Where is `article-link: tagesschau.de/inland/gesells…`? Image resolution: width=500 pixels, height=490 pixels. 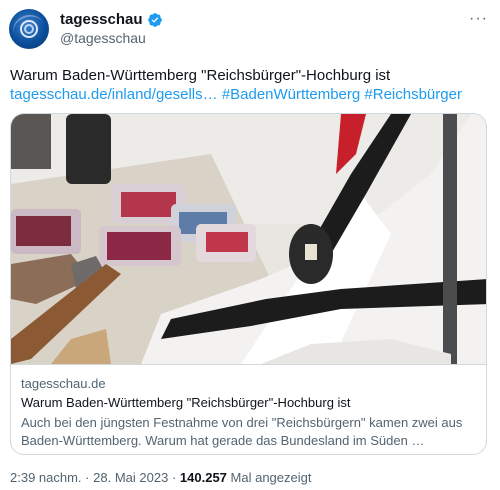
article-link: tagesschau.de/inland/gesells… is located at coordinates (114, 94).